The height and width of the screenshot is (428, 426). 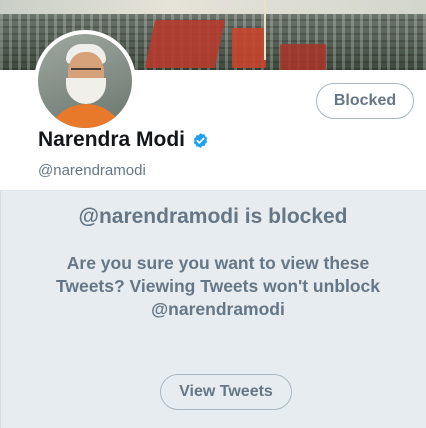 I want to click on profile-name-row: Narendra Modi, so click(x=123, y=140).